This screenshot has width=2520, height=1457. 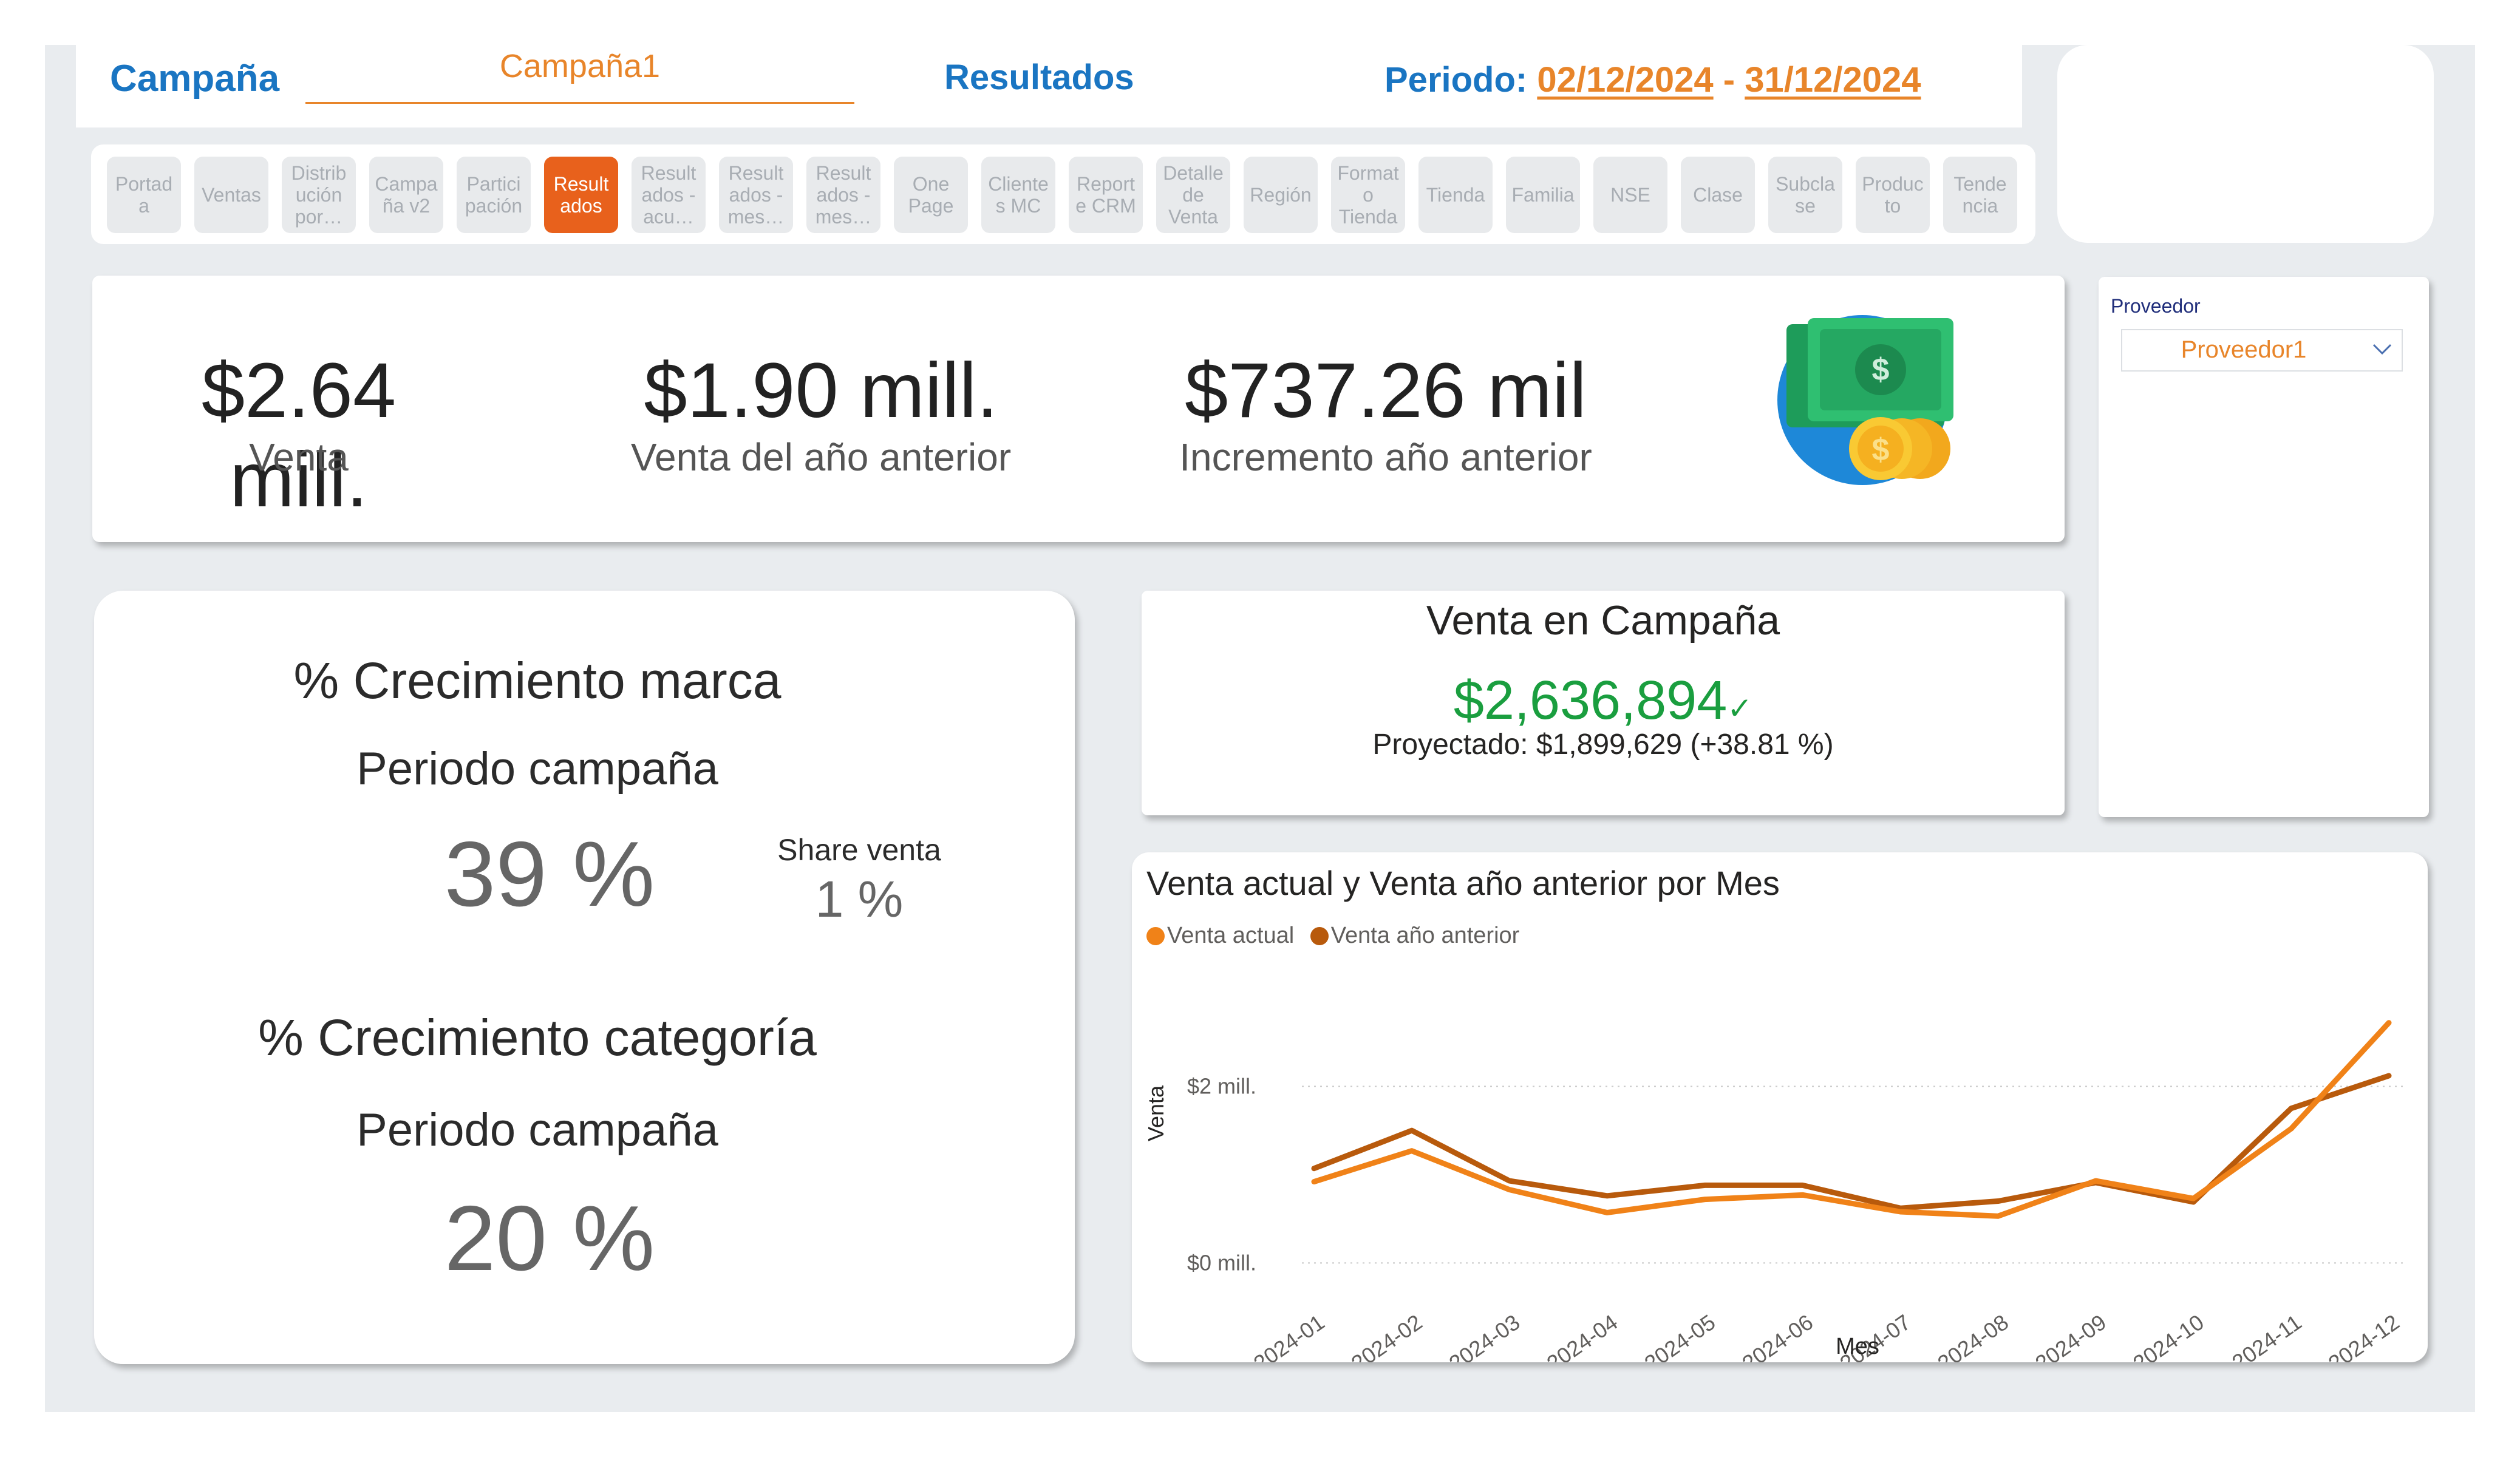 What do you see at coordinates (2382, 349) in the screenshot?
I see `chevron-down-icon` at bounding box center [2382, 349].